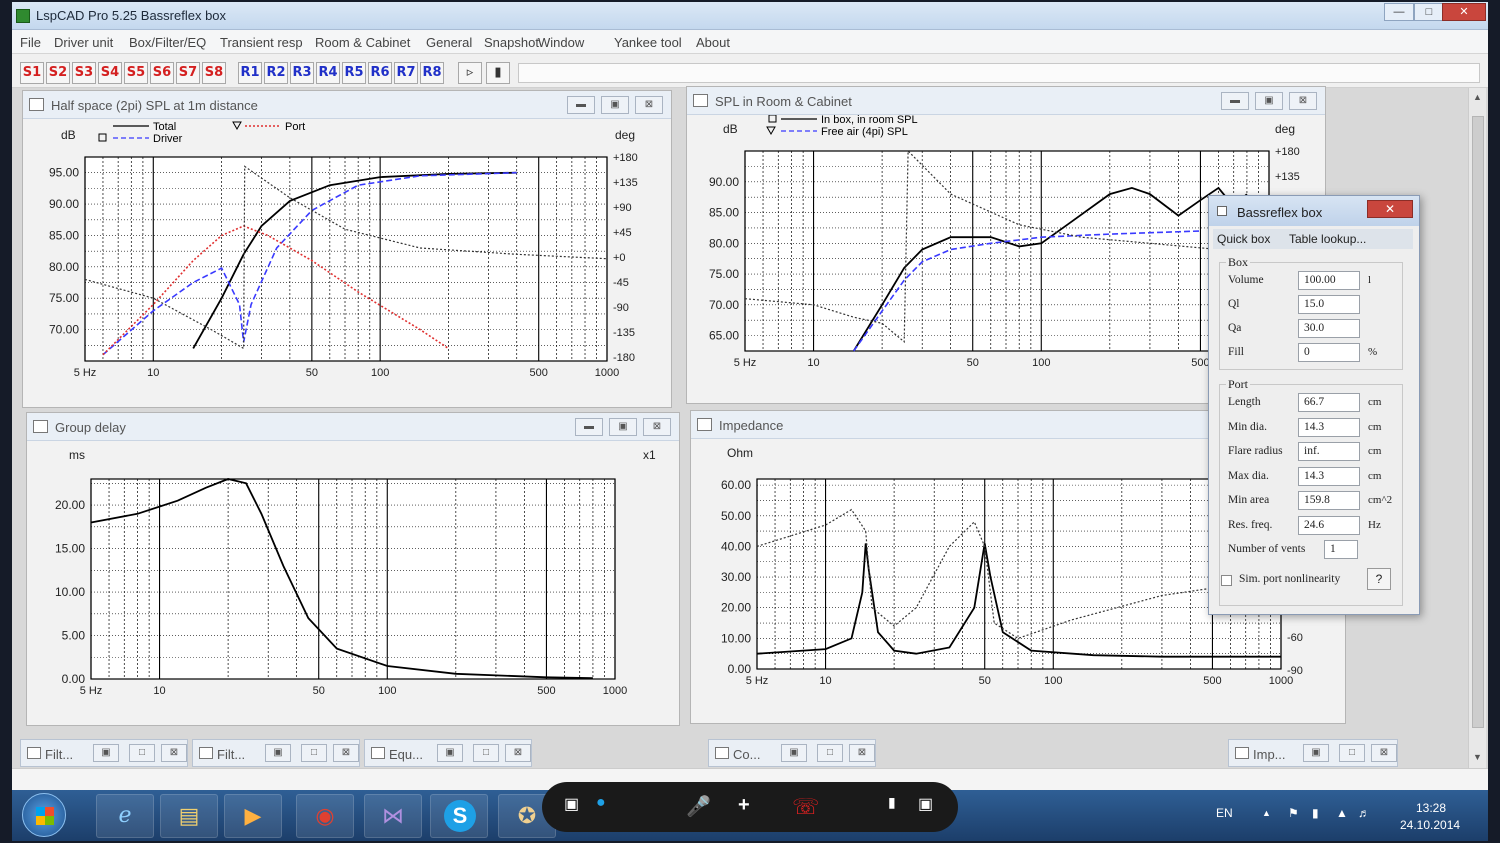 Image resolution: width=1500 pixels, height=843 pixels. I want to click on scroll-down-icon: ▼, so click(1477, 757).